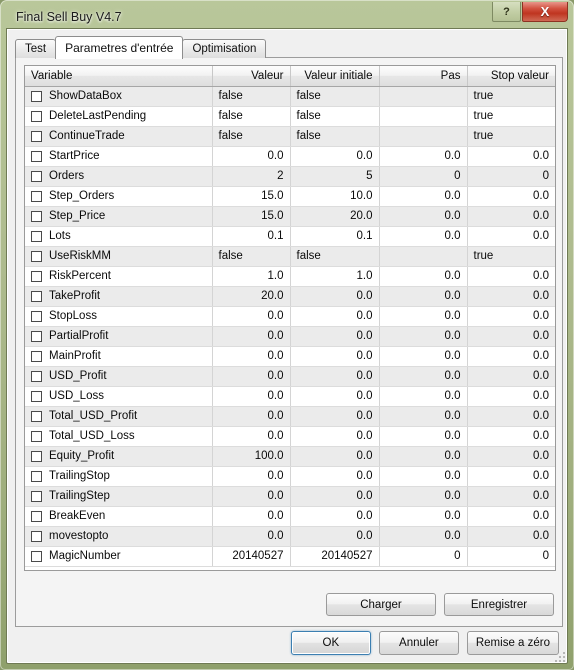  Describe the element at coordinates (290, 516) in the screenshot. I see `table-row: BreakEven 0.0 0.0 0.0 0.0` at that location.